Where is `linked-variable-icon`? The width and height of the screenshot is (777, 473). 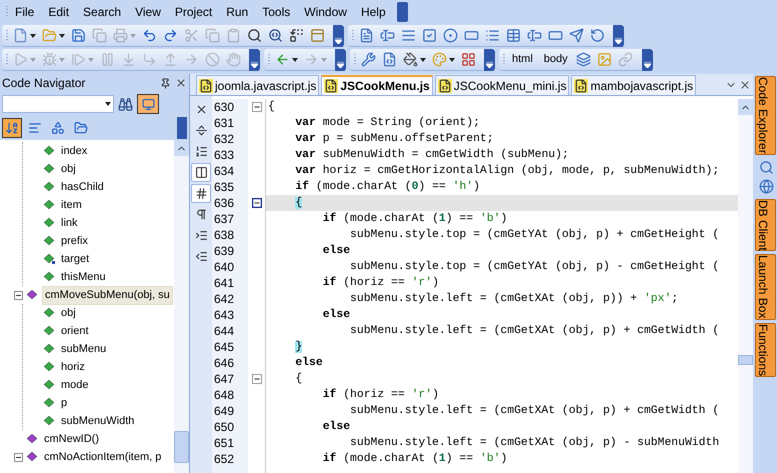
linked-variable-icon is located at coordinates (49, 259).